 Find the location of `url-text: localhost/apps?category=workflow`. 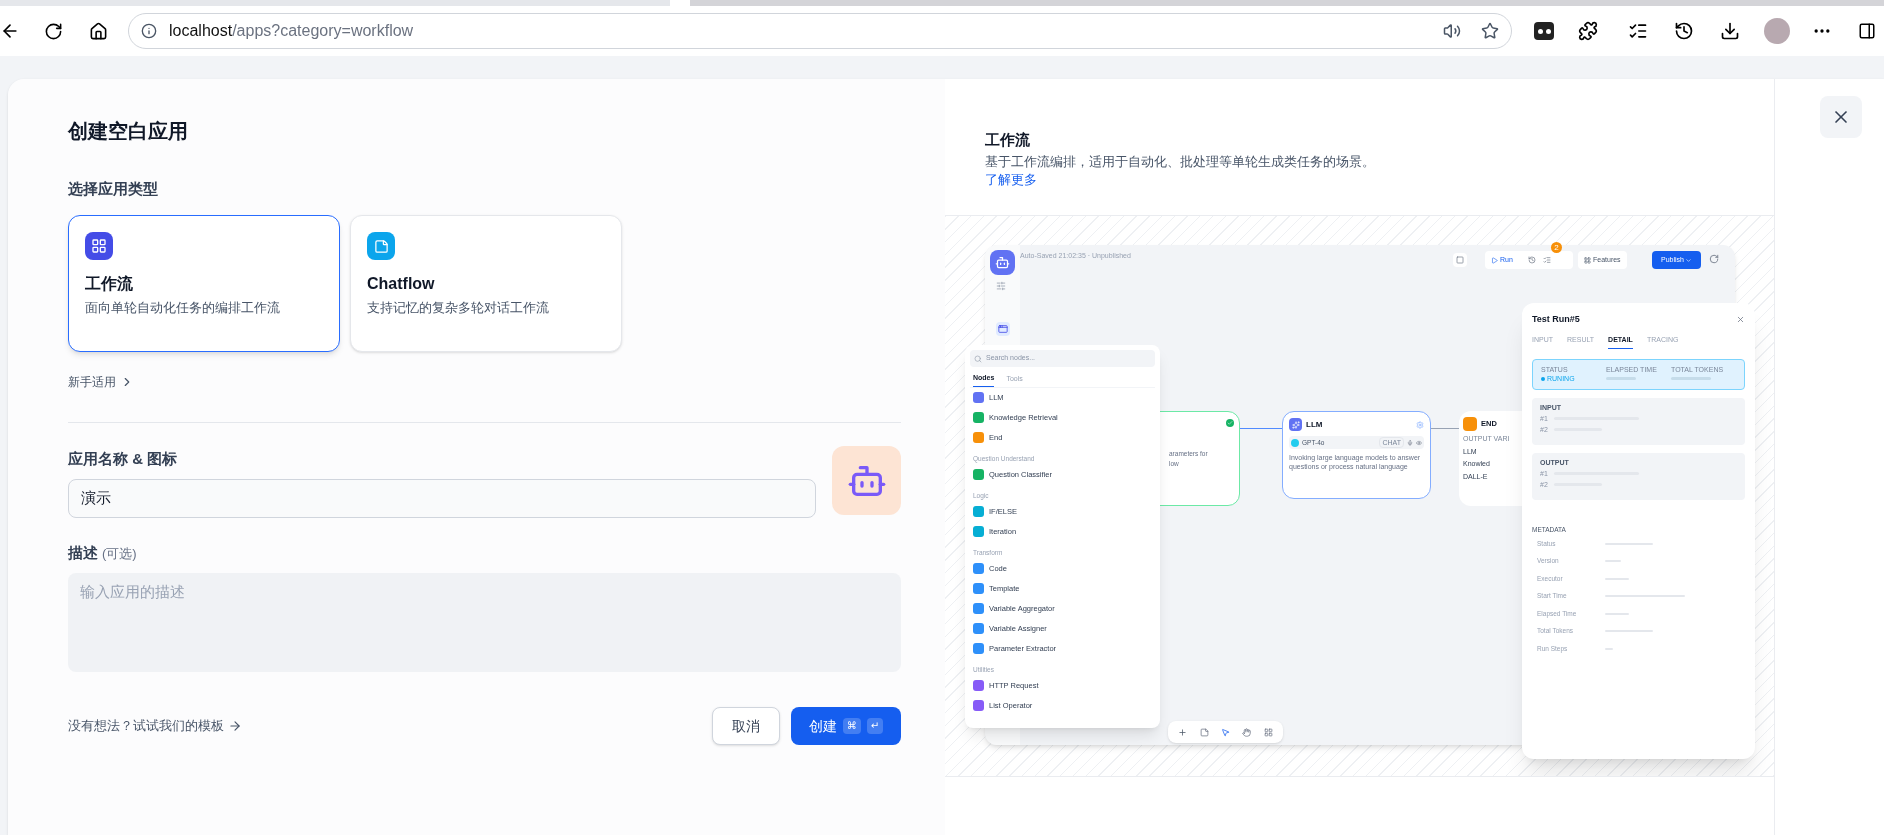

url-text: localhost/apps?category=workflow is located at coordinates (291, 31).